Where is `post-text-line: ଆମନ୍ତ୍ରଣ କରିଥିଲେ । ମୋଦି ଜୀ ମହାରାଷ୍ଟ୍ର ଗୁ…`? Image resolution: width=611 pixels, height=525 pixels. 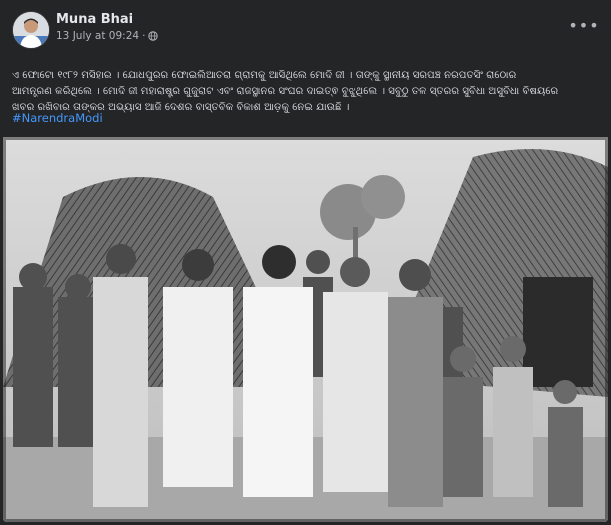
post-text-line: ଆମନ୍ତ୍ରଣ କରିଥିଲେ । ମୋଦି ଜୀ ମହାରାଷ୍ଟ୍ର ଗୁ… is located at coordinates (285, 91).